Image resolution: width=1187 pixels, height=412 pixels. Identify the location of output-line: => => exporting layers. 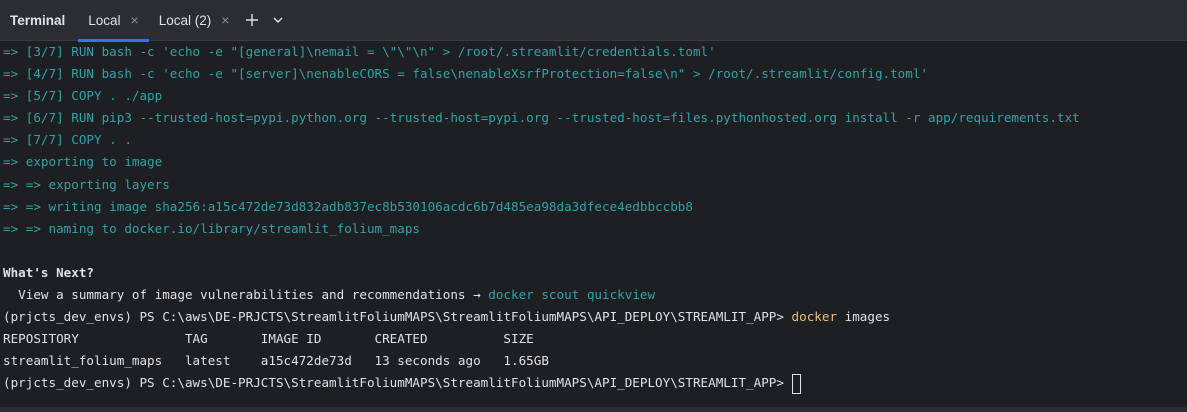
(86, 184).